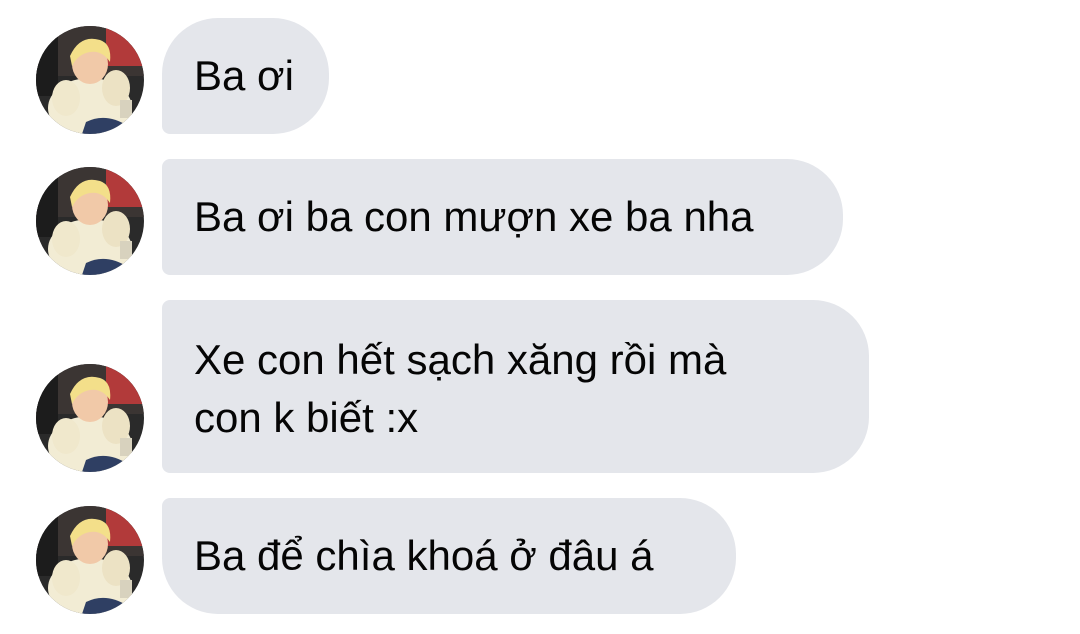  I want to click on message-bubble: Ba để chìa khoá ở đâu á, so click(449, 556).